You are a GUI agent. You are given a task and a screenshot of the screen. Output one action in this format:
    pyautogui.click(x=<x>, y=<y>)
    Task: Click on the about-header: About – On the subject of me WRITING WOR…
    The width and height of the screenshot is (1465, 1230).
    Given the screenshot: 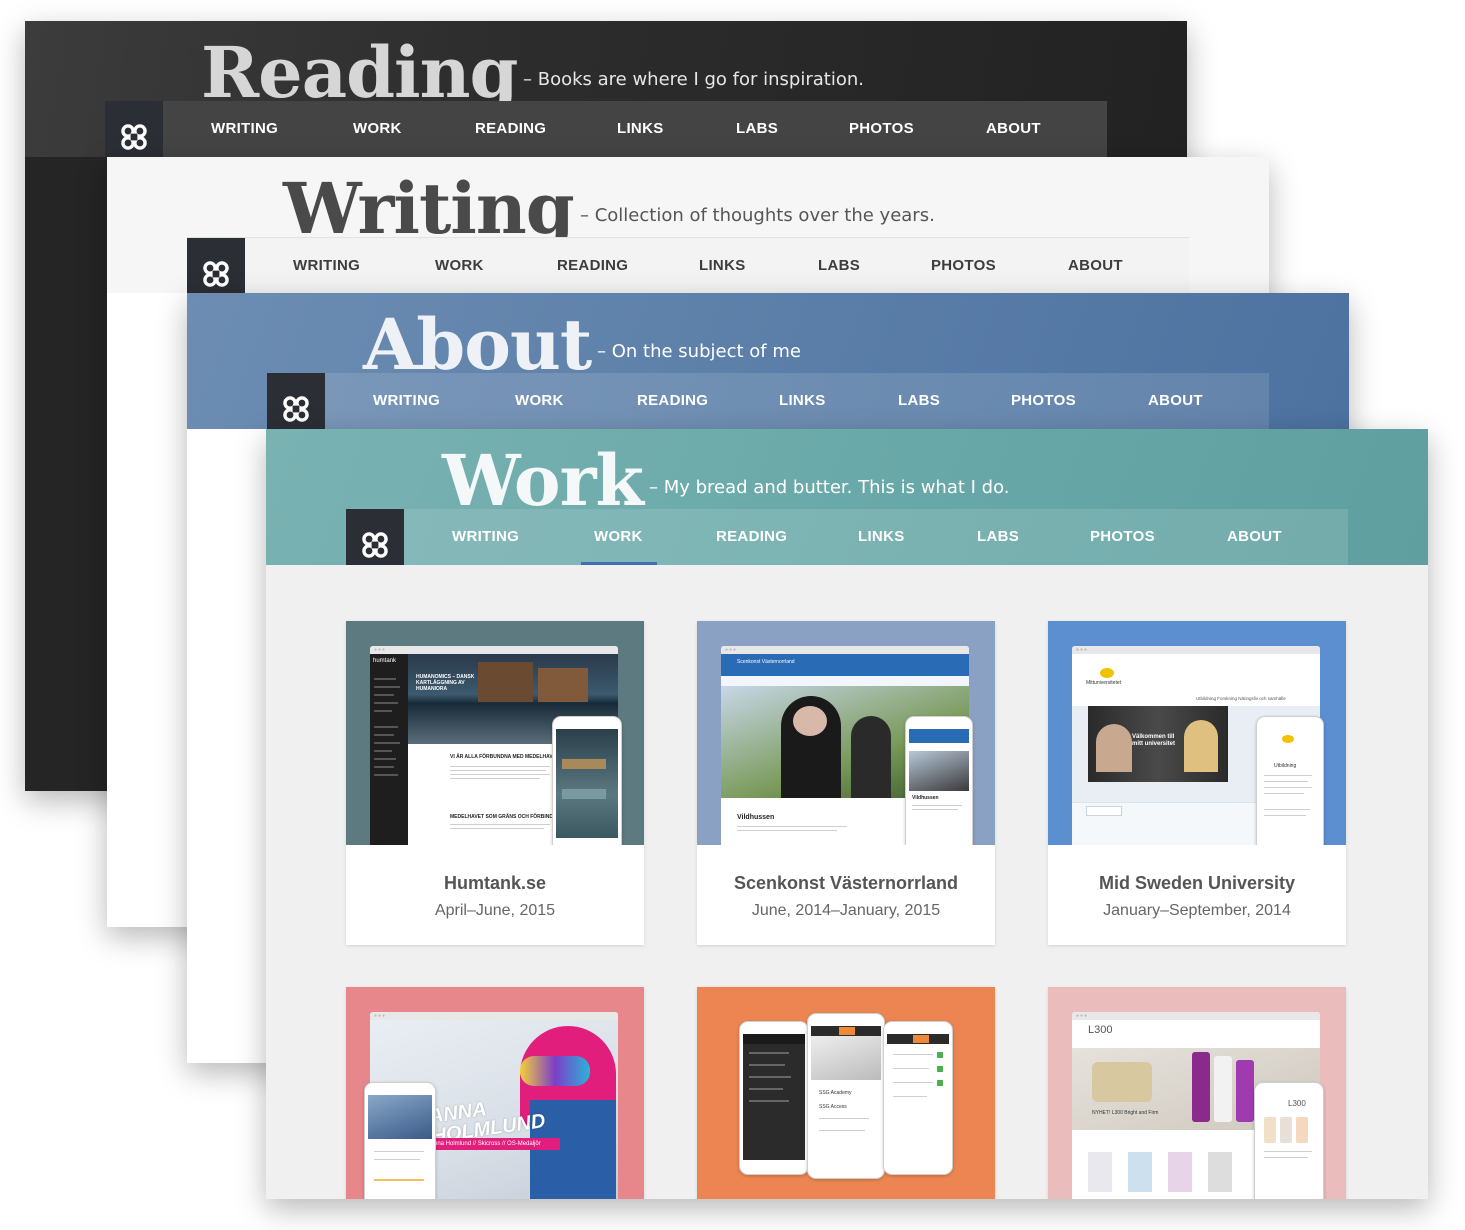 What is the action you would take?
    pyautogui.click(x=768, y=361)
    